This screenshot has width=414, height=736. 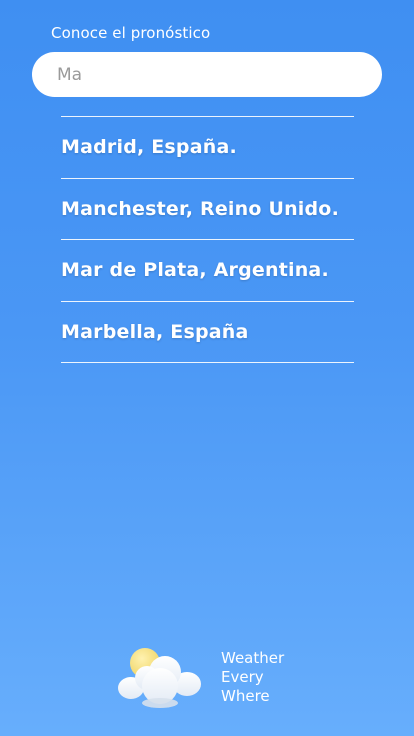 What do you see at coordinates (195, 270) in the screenshot?
I see `result-label: Mar de Plata, Argentina.` at bounding box center [195, 270].